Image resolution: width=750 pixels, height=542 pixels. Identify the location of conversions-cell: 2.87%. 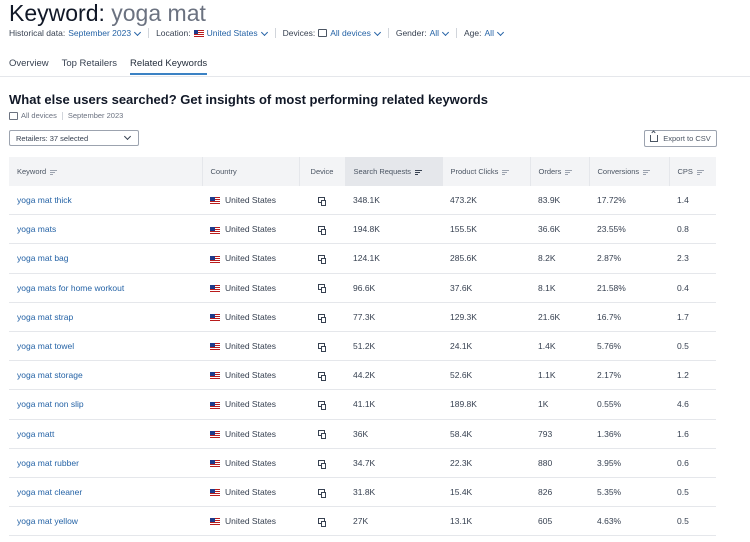
(629, 258).